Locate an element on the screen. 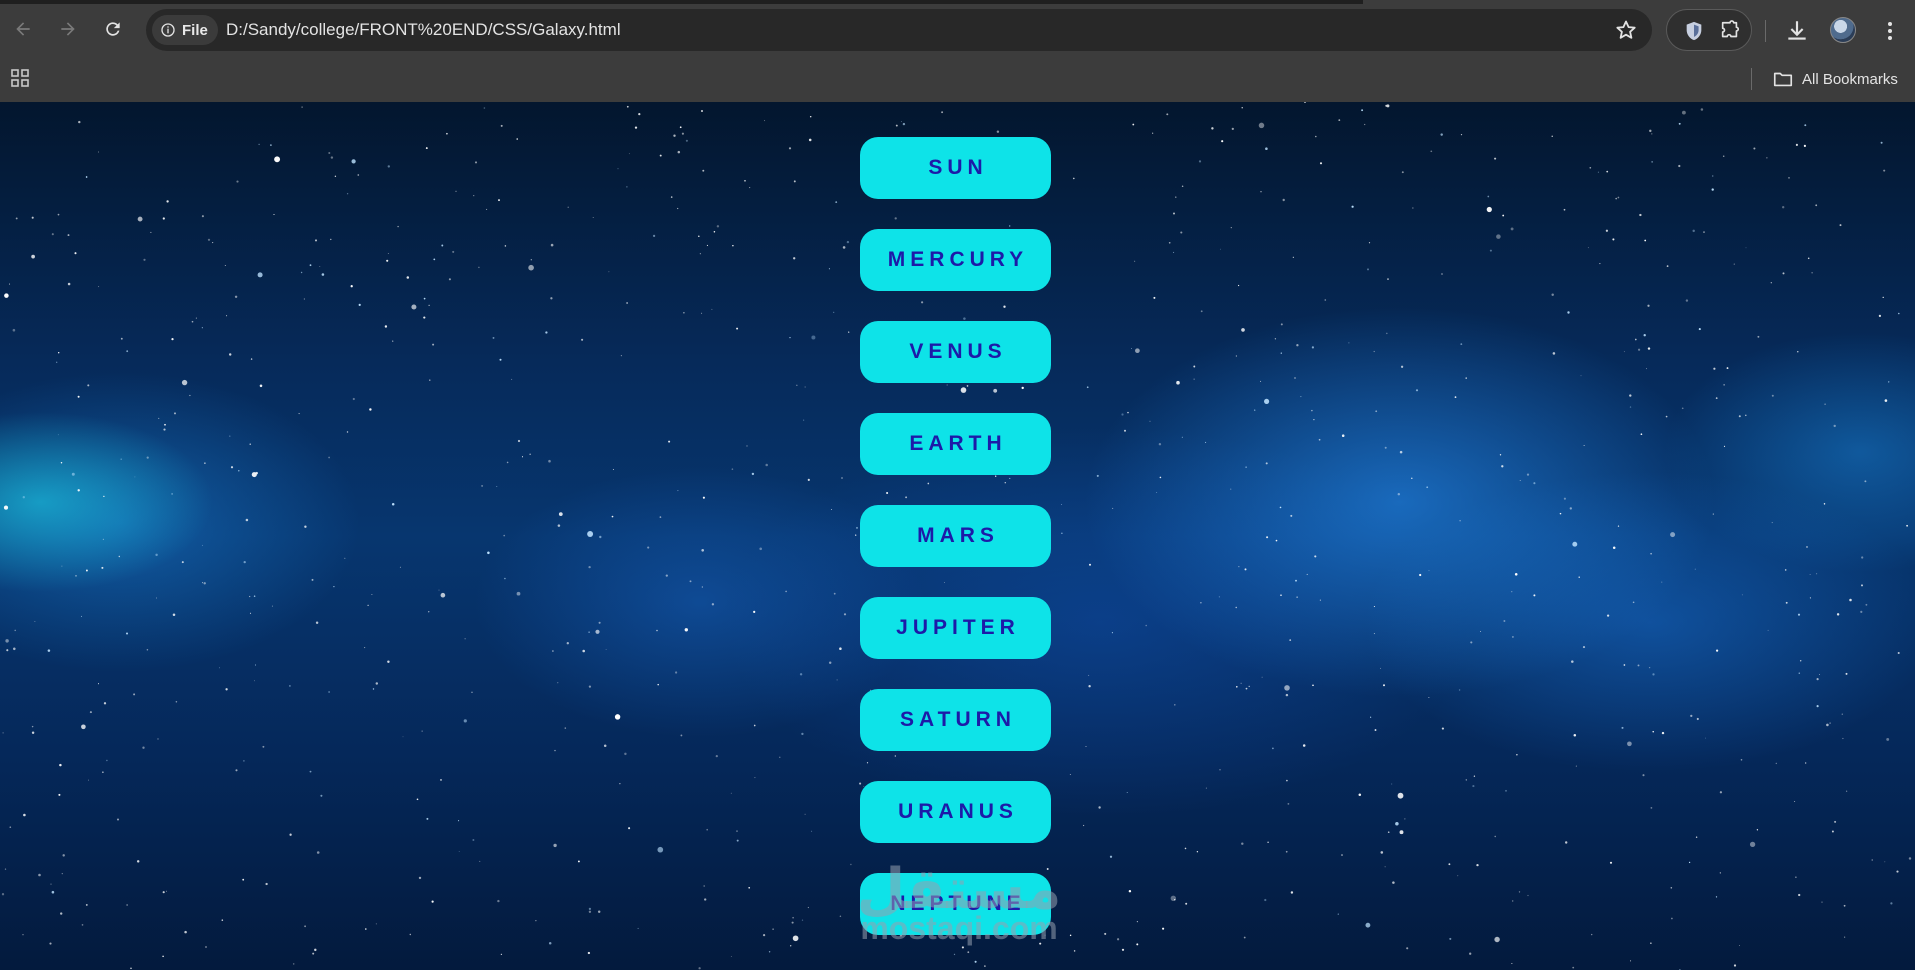  puzzle-icon is located at coordinates (1730, 31).